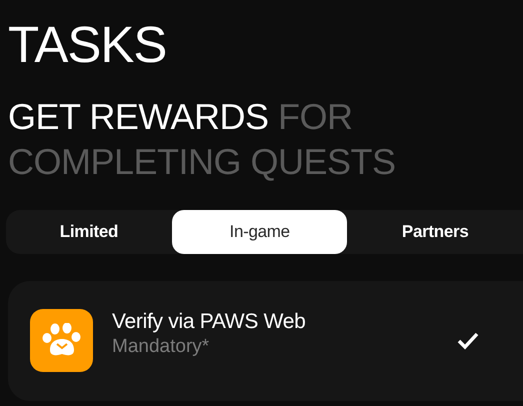 The image size is (523, 406). I want to click on tab: In-game, so click(260, 232).